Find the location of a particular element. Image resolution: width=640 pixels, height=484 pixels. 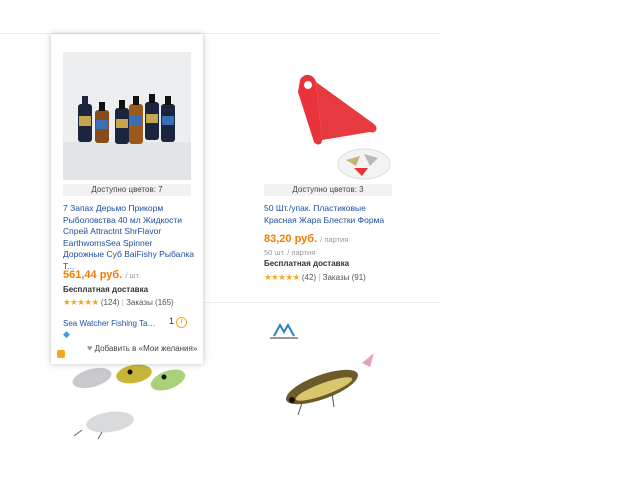

product-price: 561,44 руб. / шт. is located at coordinates (101, 275).